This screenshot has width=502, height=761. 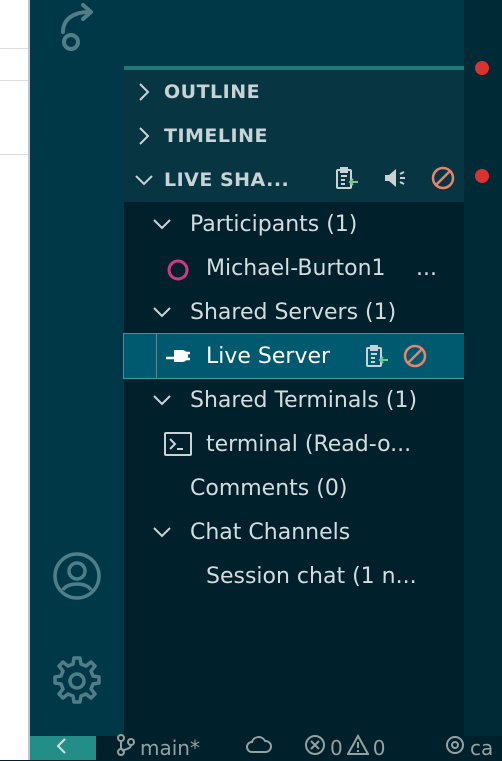 I want to click on tree-item-chat-channels: Chat Channels, so click(x=294, y=532).